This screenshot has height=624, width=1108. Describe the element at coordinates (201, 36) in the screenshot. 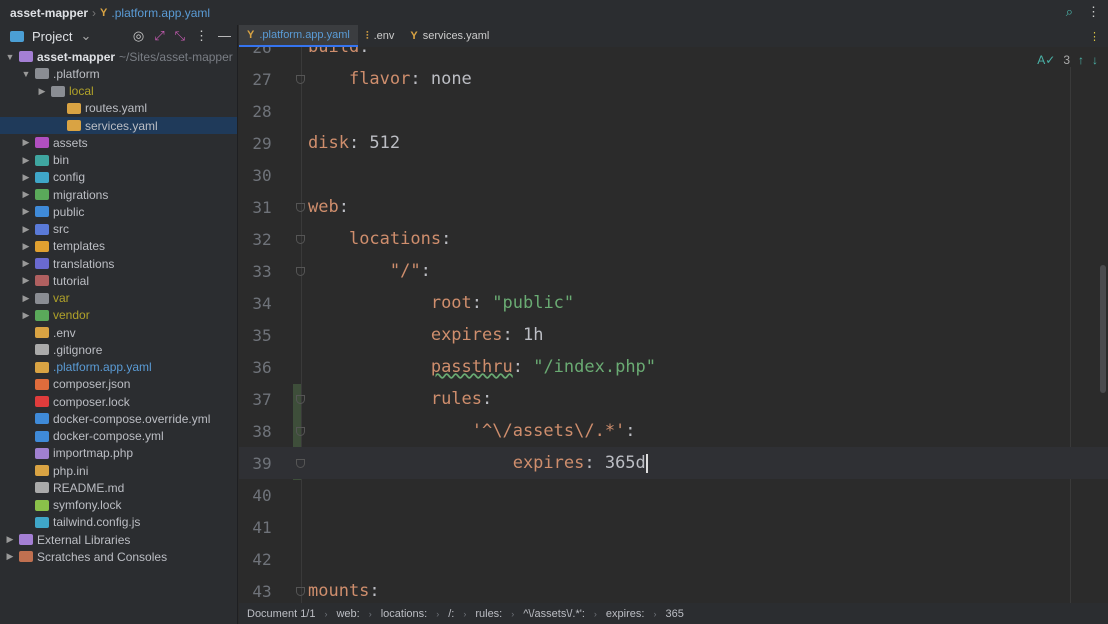

I see `options-icon: ⋮` at that location.